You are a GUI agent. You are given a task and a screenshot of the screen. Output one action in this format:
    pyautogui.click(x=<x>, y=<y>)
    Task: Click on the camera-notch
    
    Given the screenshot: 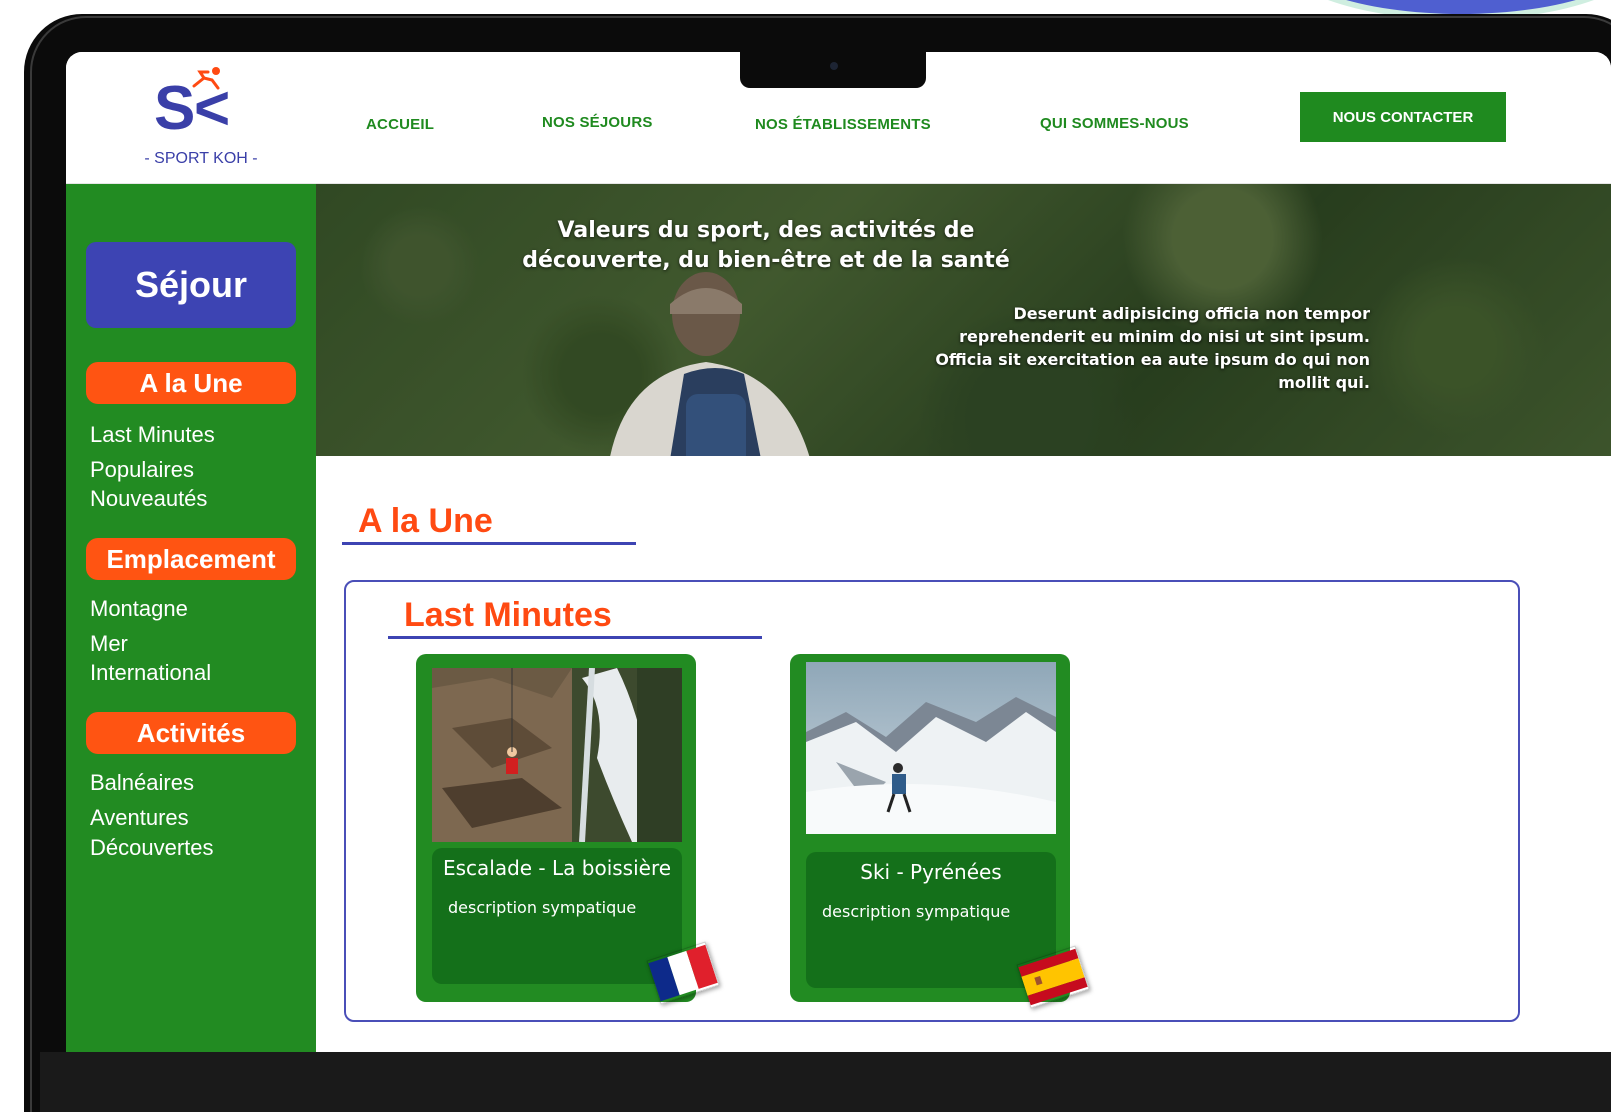 What is the action you would take?
    pyautogui.click(x=833, y=70)
    